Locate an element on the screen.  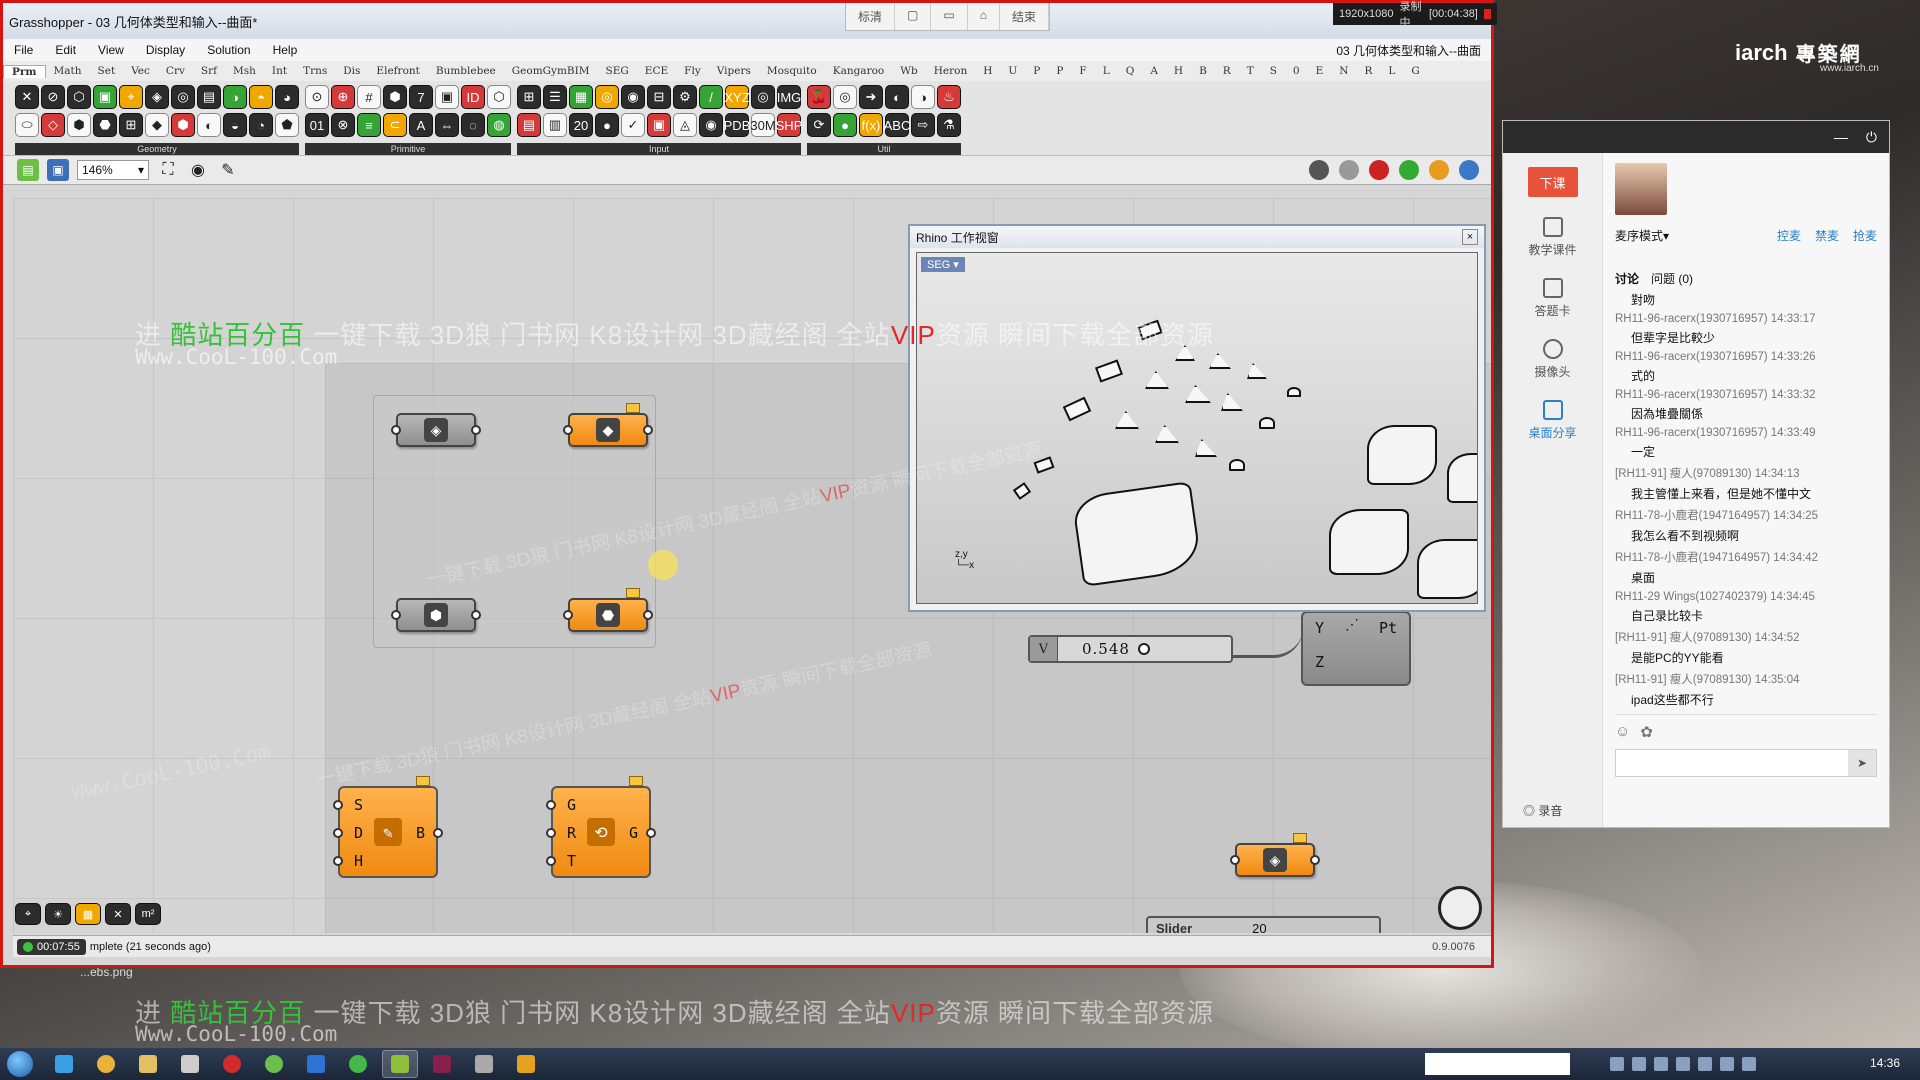
tab-trns: Trns is located at coordinates (315, 71).